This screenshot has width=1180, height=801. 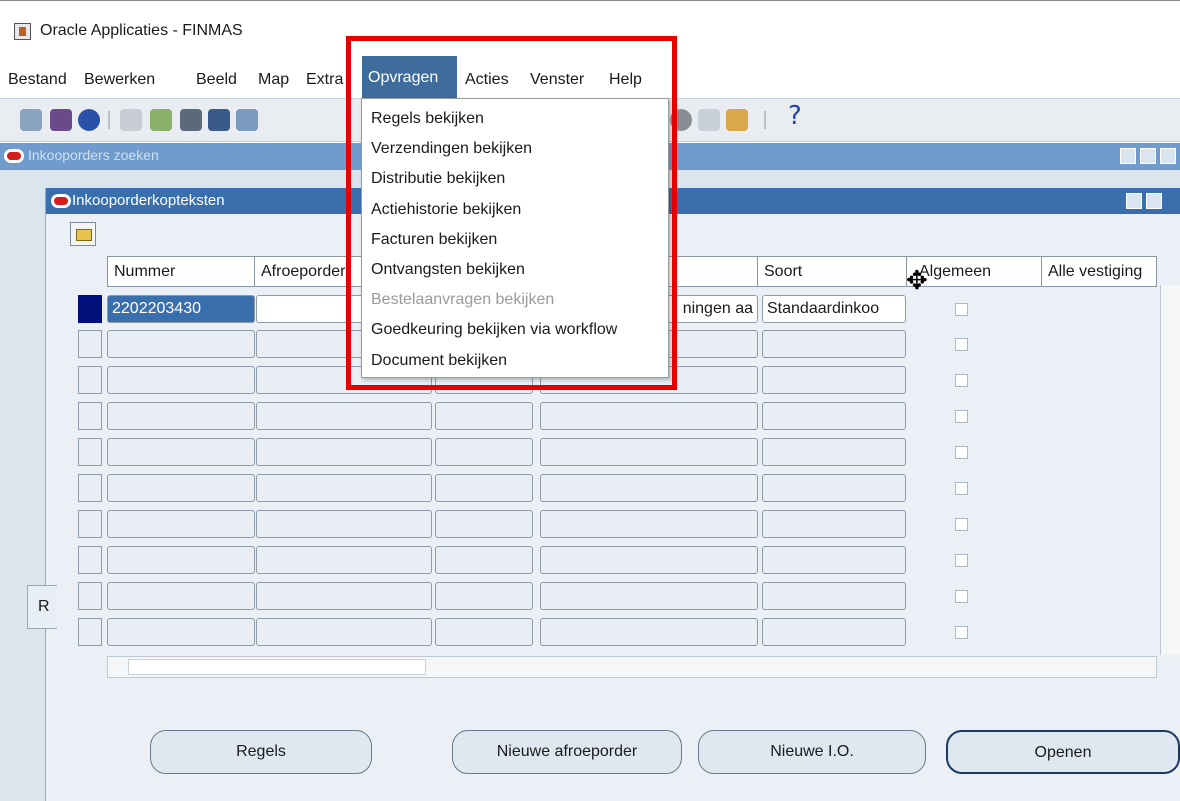 What do you see at coordinates (31, 120) in the screenshot?
I see `new-icon` at bounding box center [31, 120].